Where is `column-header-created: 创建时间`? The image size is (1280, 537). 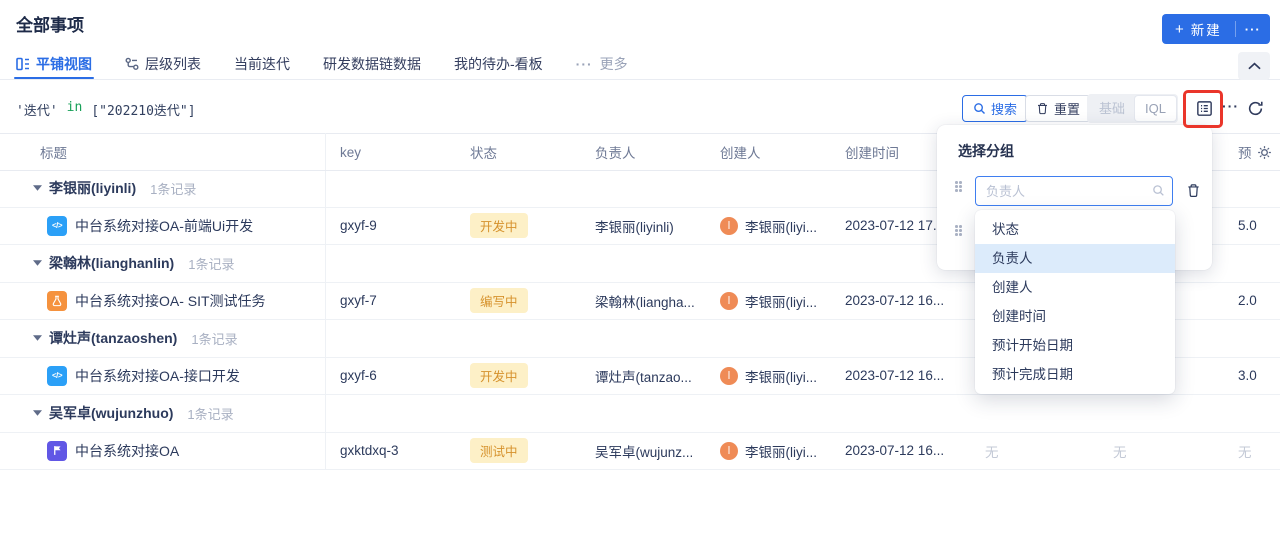 column-header-created: 创建时间 is located at coordinates (872, 152).